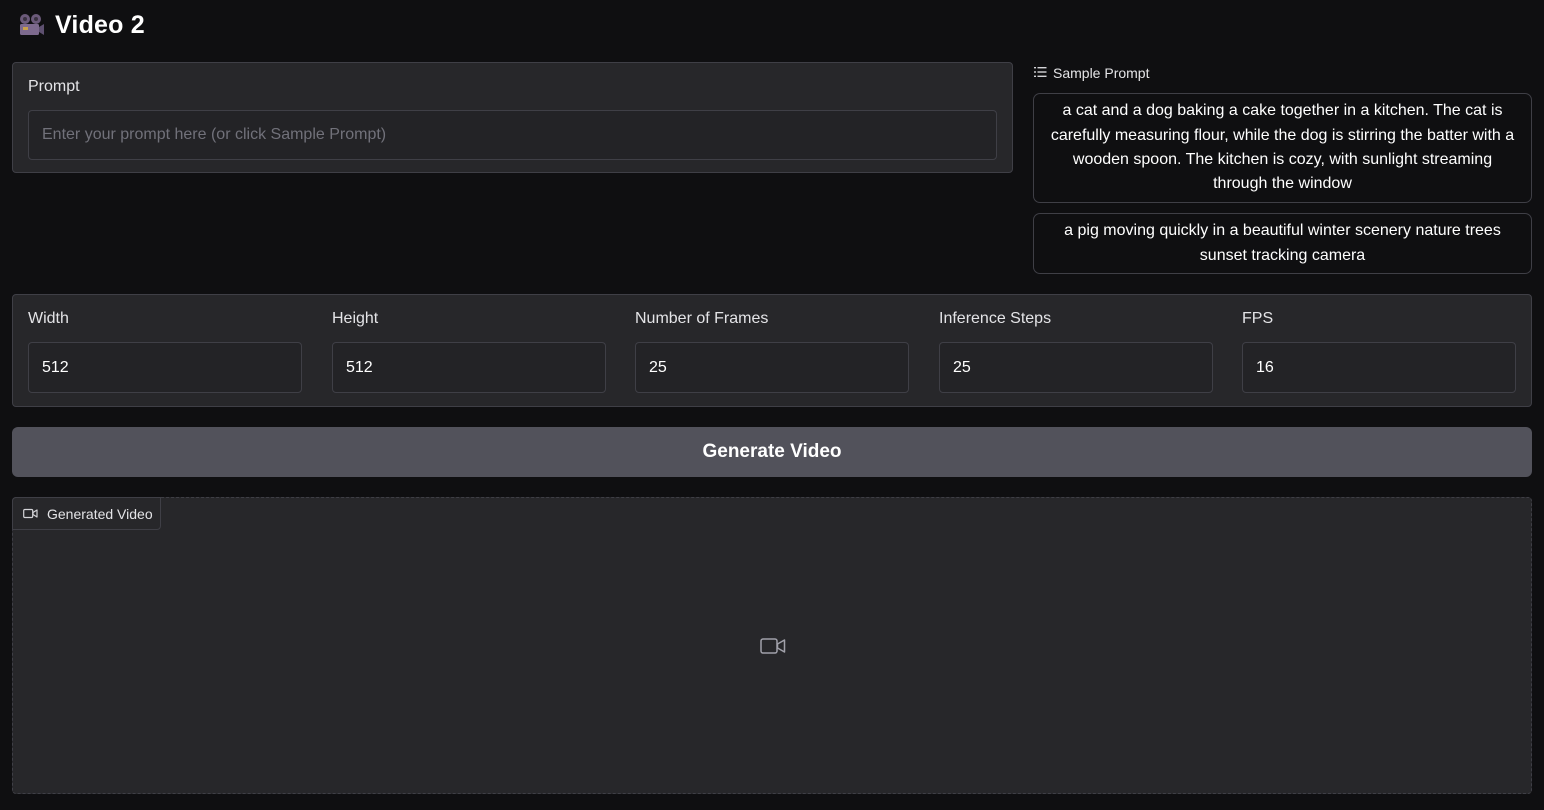 The width and height of the screenshot is (1544, 810). I want to click on fps-input, so click(1379, 367).